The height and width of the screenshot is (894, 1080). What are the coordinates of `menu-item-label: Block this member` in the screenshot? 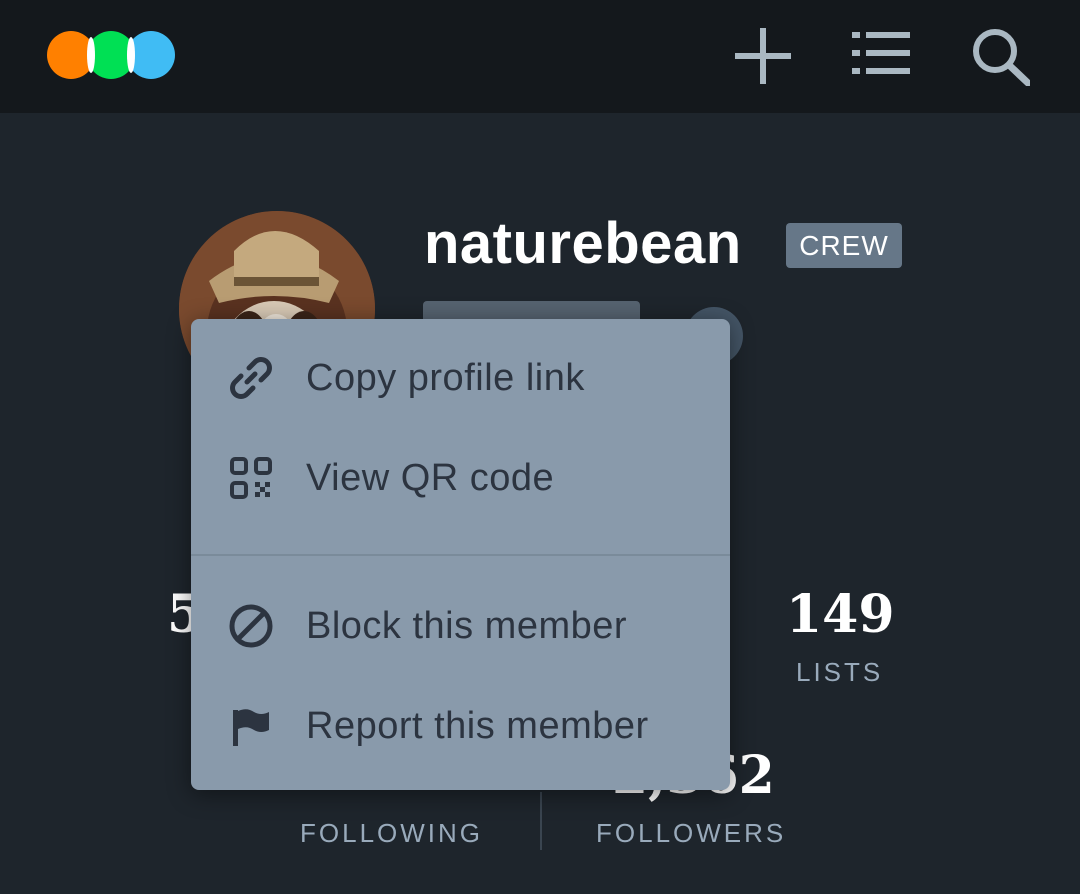 It's located at (467, 625).